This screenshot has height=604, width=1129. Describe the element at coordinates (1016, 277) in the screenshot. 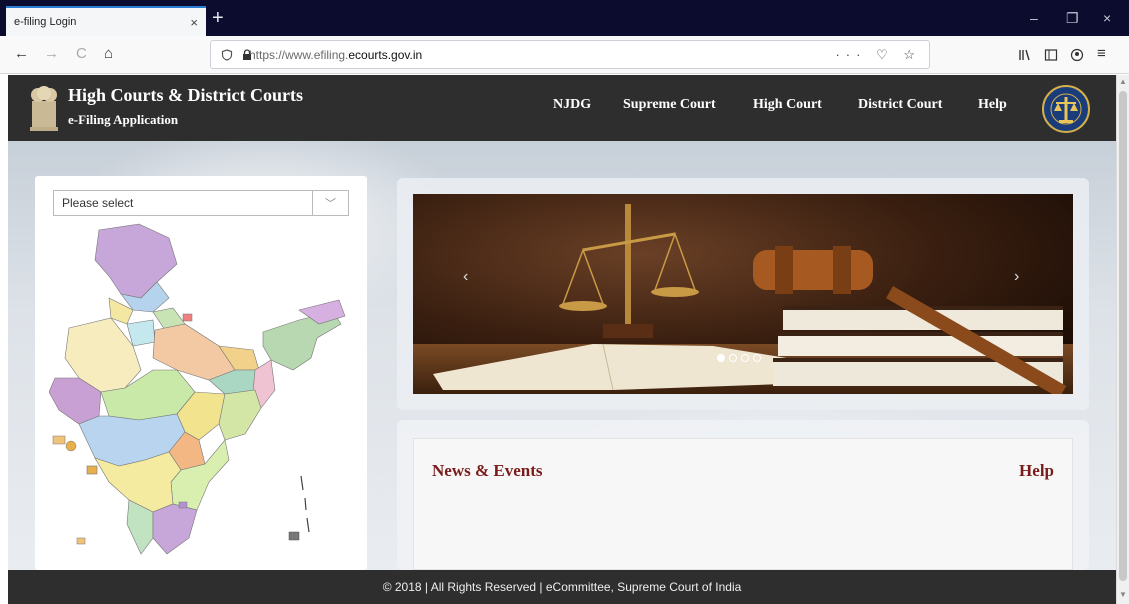

I see `carousel-next-button: ›` at that location.